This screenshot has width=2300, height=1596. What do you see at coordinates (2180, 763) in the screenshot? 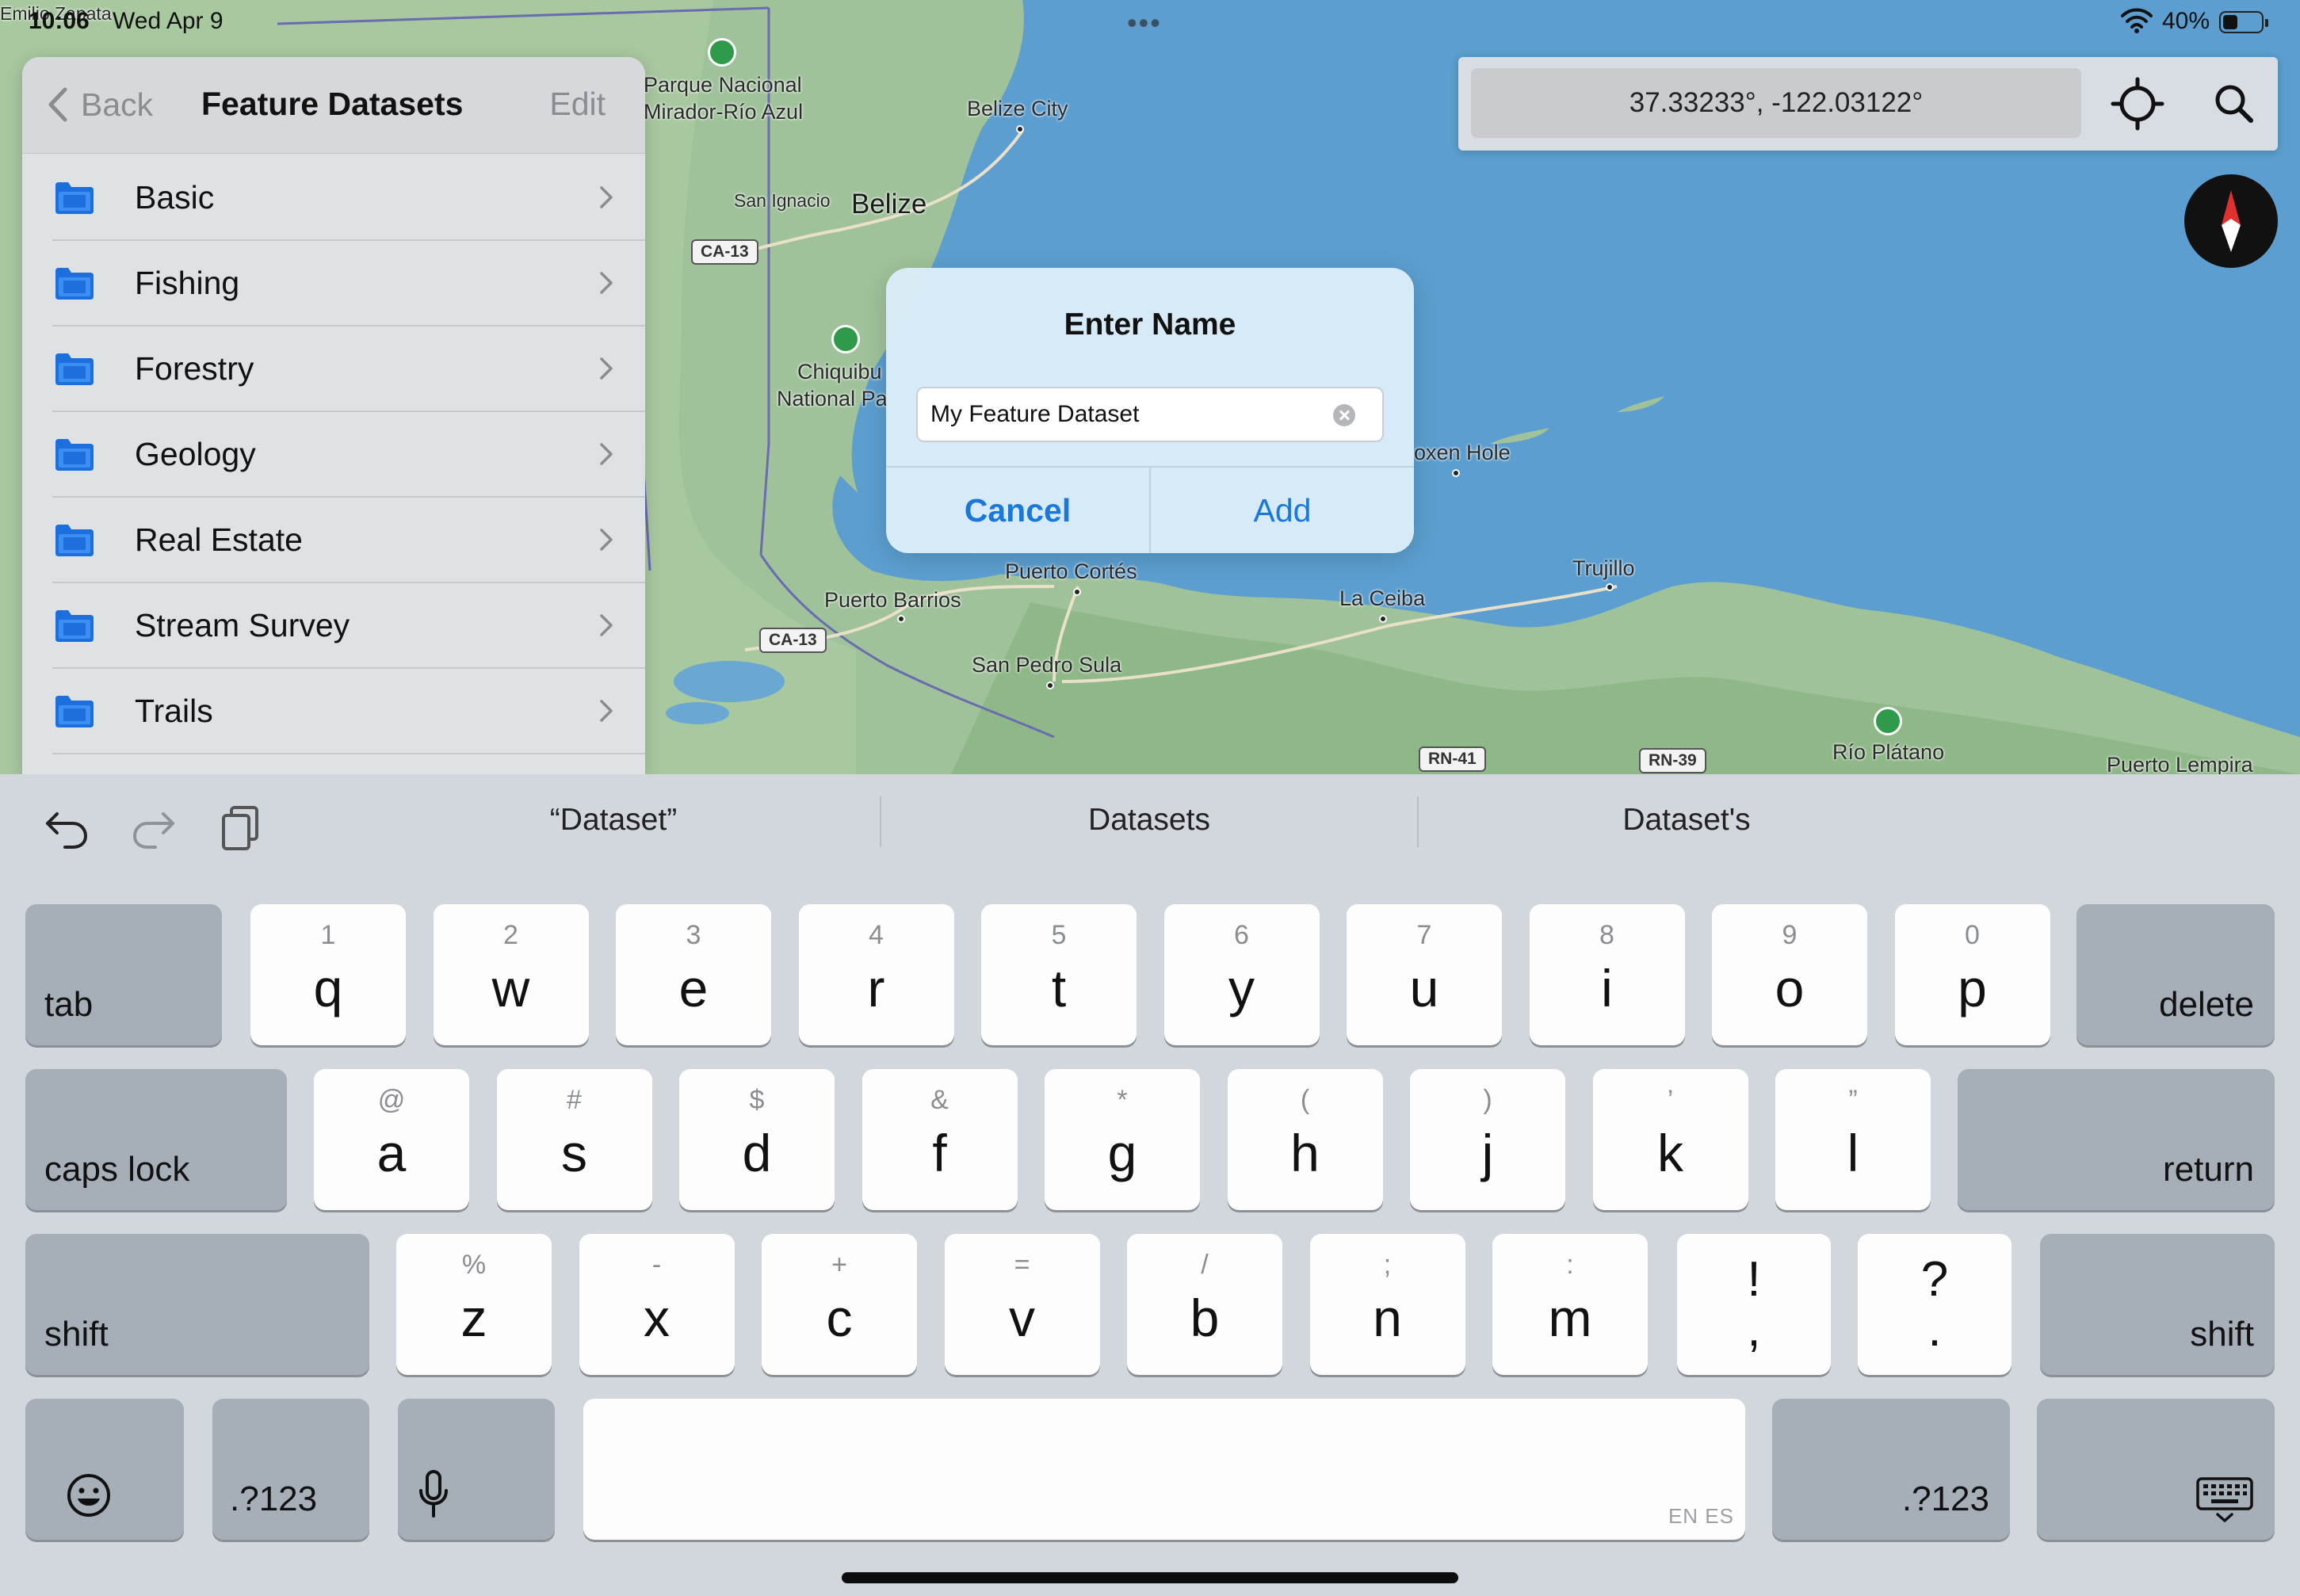
I see `map-label: Puerto Lempira` at bounding box center [2180, 763].